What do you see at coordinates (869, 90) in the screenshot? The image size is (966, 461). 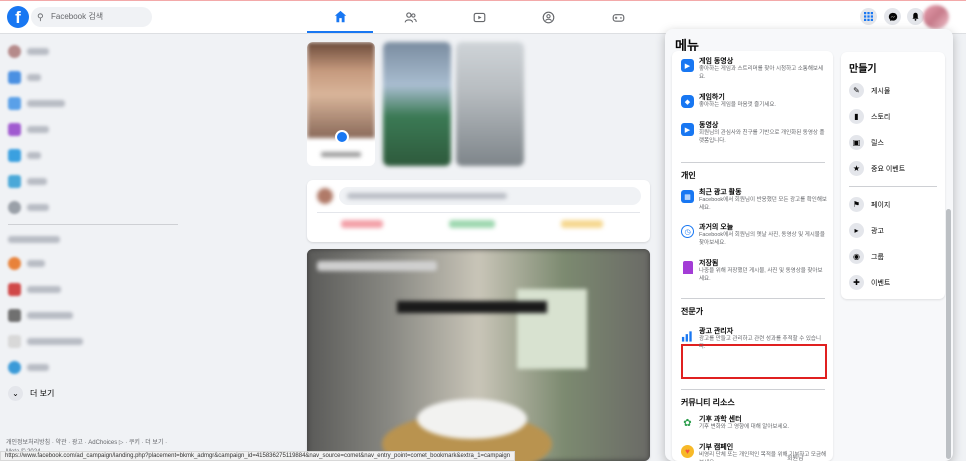 I see `create-post-button: ✎ 게시물` at bounding box center [869, 90].